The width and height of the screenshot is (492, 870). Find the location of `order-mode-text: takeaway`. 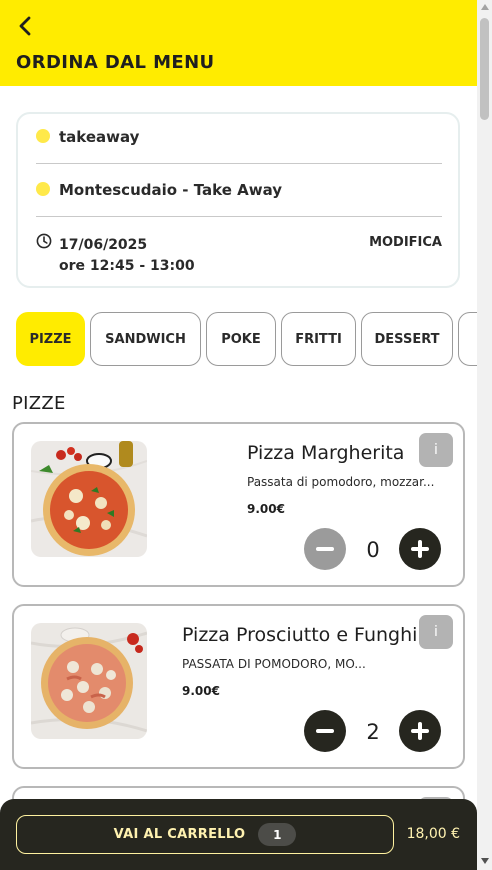

order-mode-text: takeaway is located at coordinates (99, 137).